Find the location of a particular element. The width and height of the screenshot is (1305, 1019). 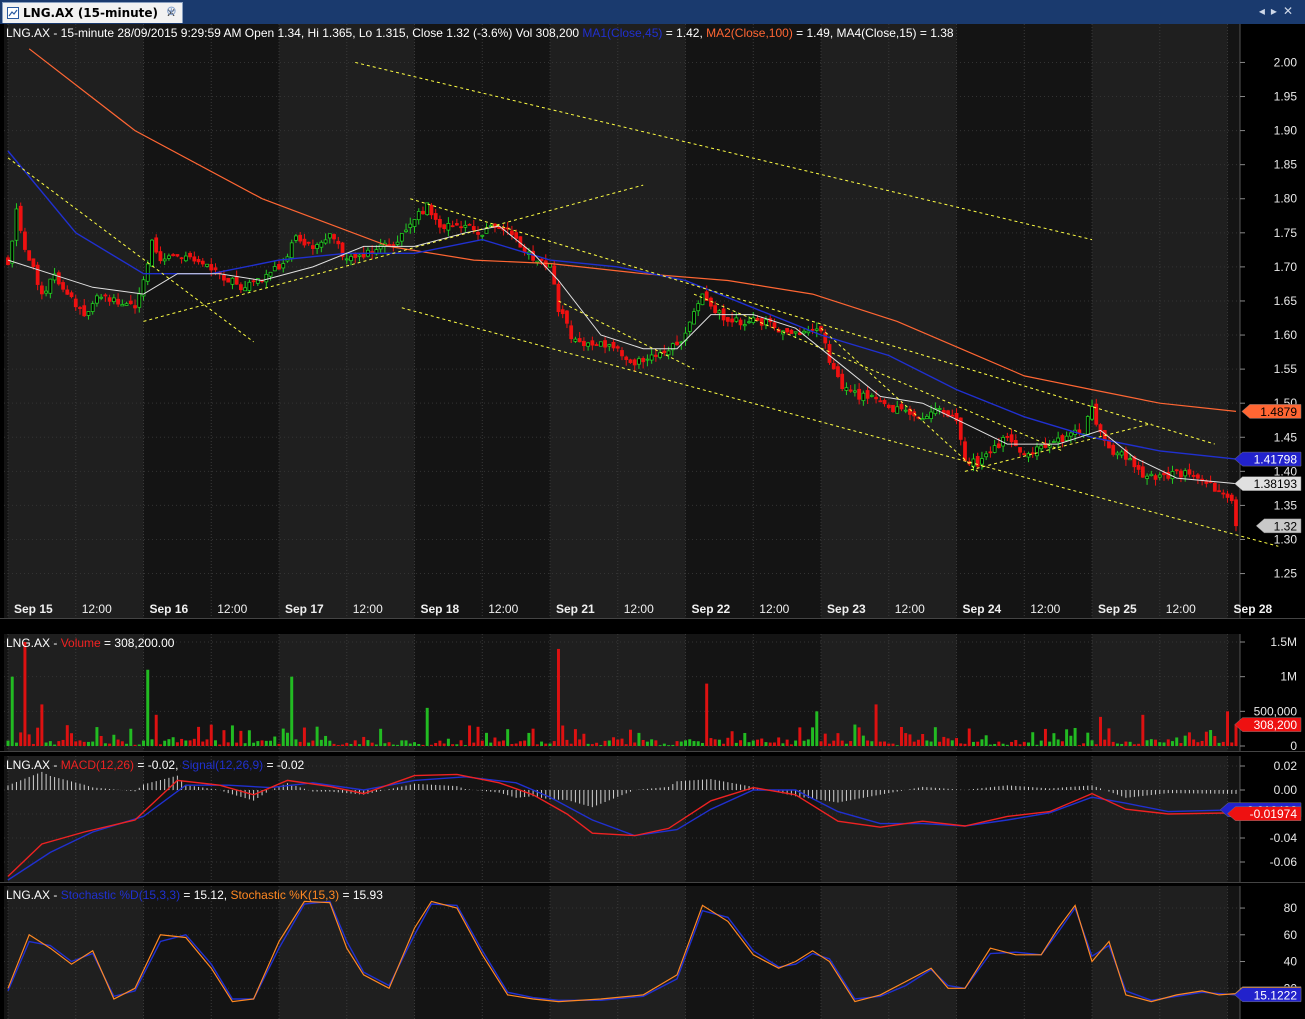

volume-header-segment: LNG.AX - is located at coordinates (33, 643).